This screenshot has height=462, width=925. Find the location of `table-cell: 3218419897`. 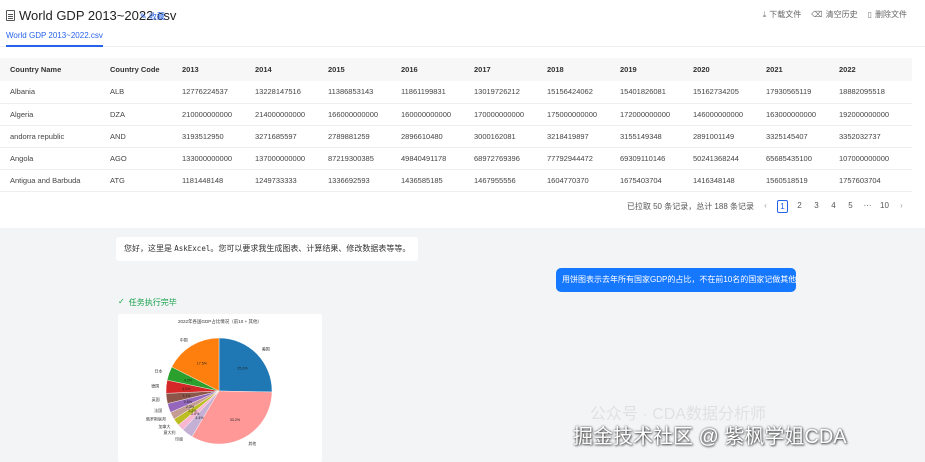

table-cell: 3218419897 is located at coordinates (573, 136).